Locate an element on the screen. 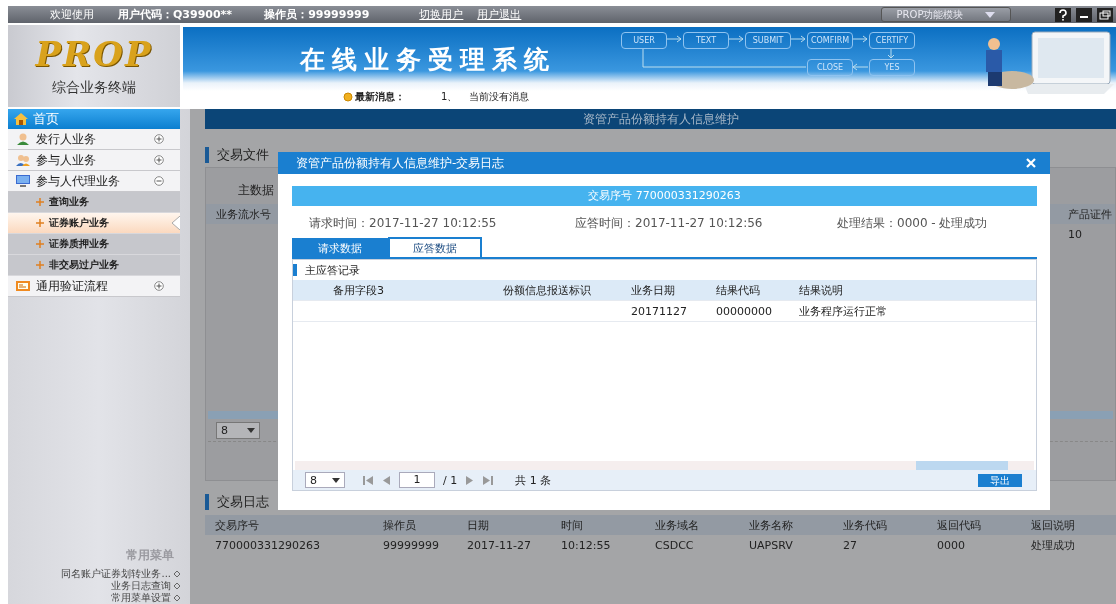  column-header: 交易序号 is located at coordinates (237, 525).